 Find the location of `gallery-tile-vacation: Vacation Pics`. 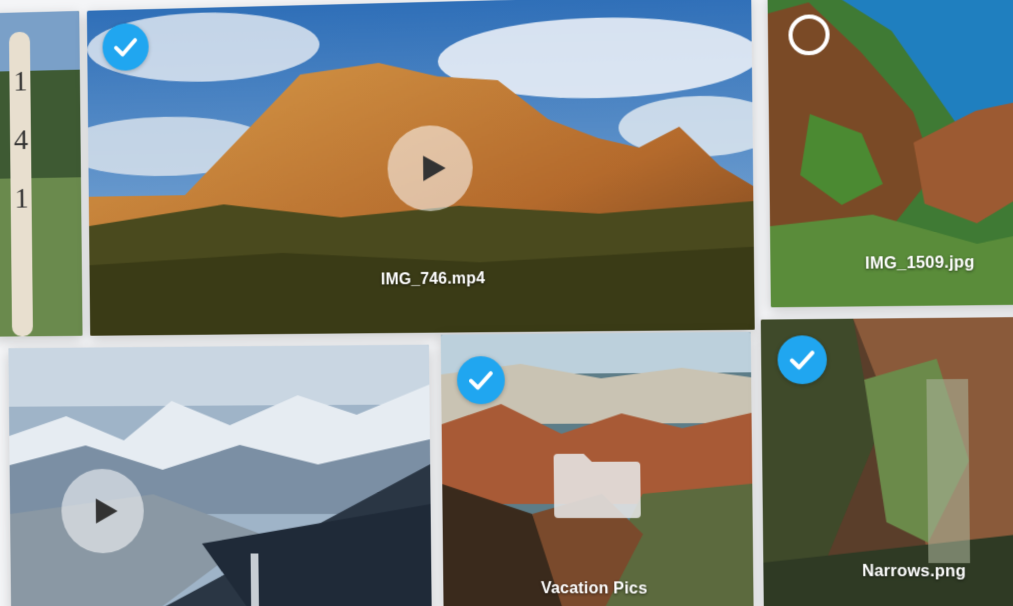

gallery-tile-vacation: Vacation Pics is located at coordinates (597, 468).